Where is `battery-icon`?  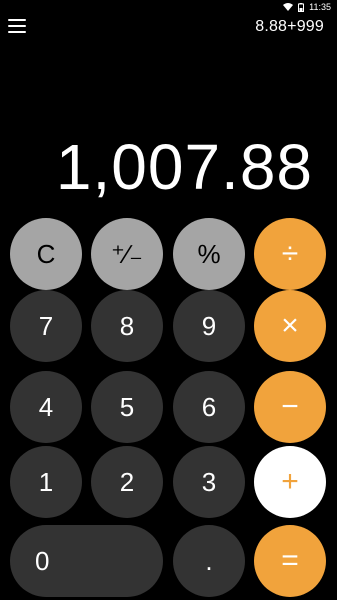
battery-icon is located at coordinates (301, 7).